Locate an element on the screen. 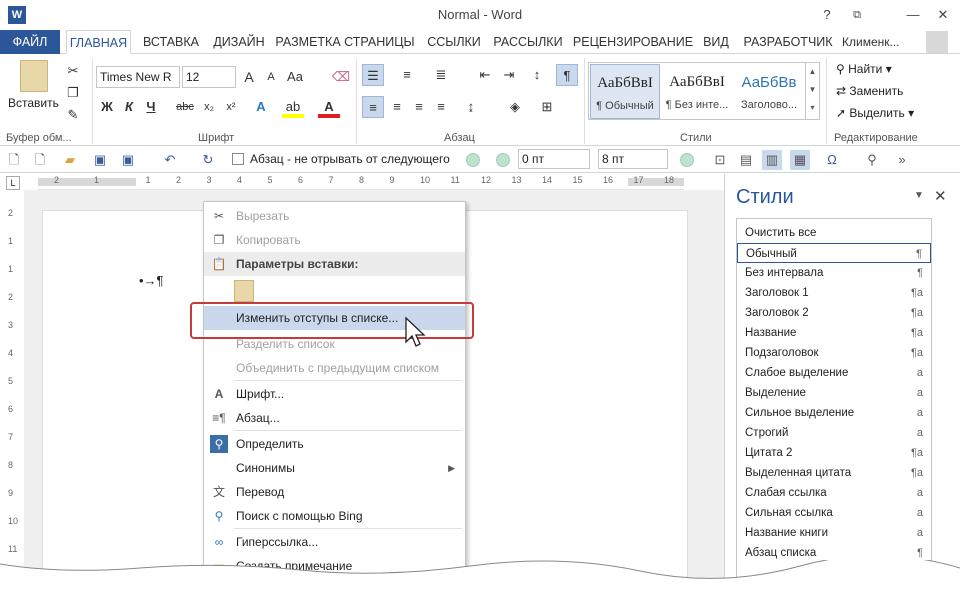 The width and height of the screenshot is (960, 589). style-item: Подзаголовок ¶a is located at coordinates (834, 353).